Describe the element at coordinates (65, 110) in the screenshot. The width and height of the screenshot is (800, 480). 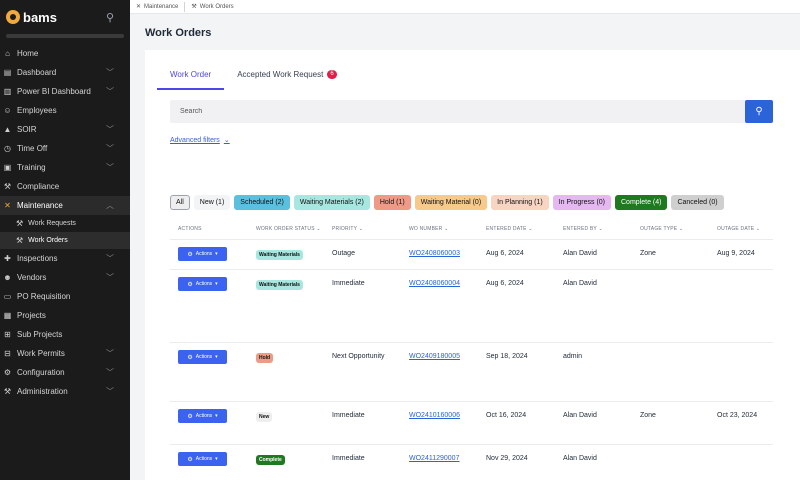
I see `sidebar-item-employees: ☺ Employees` at that location.